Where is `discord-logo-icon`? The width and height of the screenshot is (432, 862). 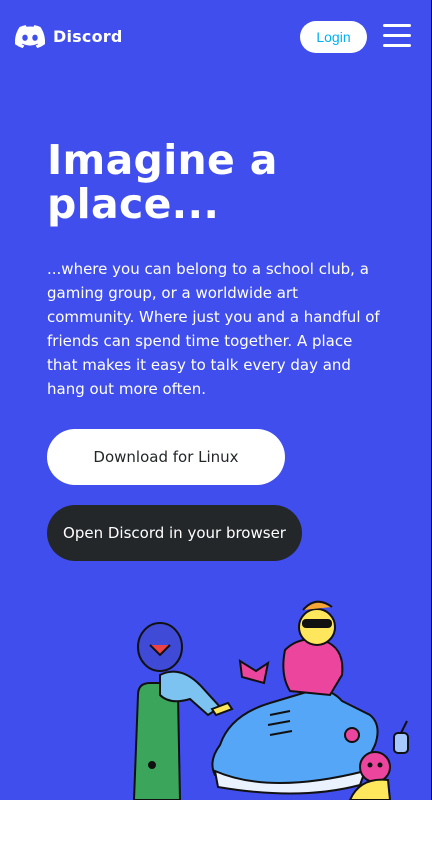 discord-logo-icon is located at coordinates (30, 36).